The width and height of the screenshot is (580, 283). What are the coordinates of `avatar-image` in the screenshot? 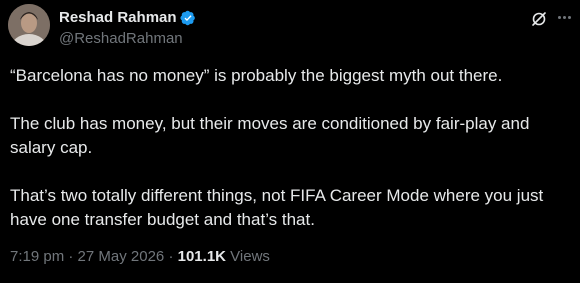 It's located at (29, 25).